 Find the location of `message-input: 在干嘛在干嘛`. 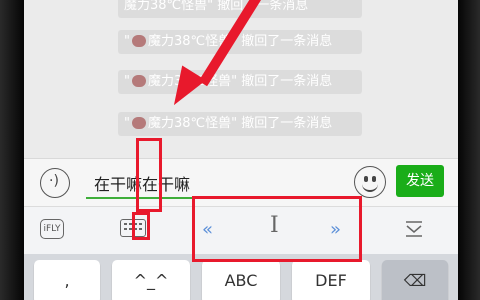

message-input: 在干嘛在干嘛 is located at coordinates (217, 183).